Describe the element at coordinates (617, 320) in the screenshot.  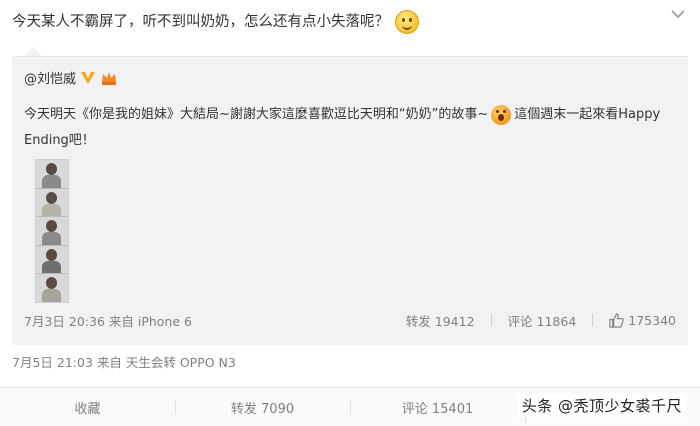
I see `thumbs-up-icon` at that location.